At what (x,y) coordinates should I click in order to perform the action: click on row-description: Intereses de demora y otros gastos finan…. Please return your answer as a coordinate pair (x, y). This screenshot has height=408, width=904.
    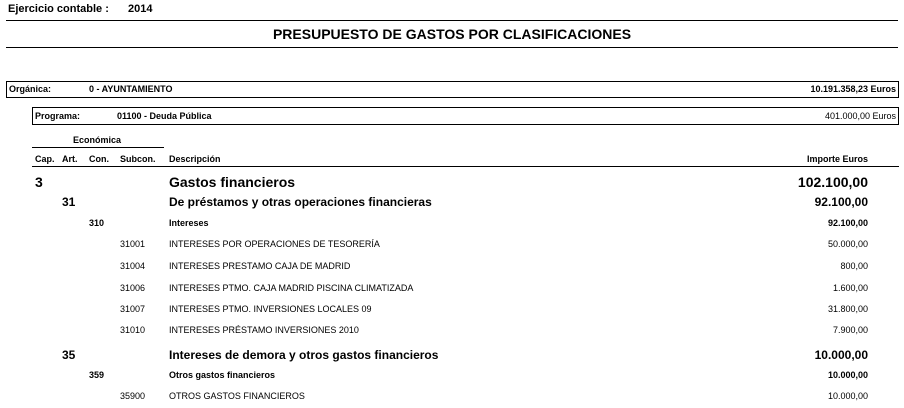
    Looking at the image, I should click on (304, 355).